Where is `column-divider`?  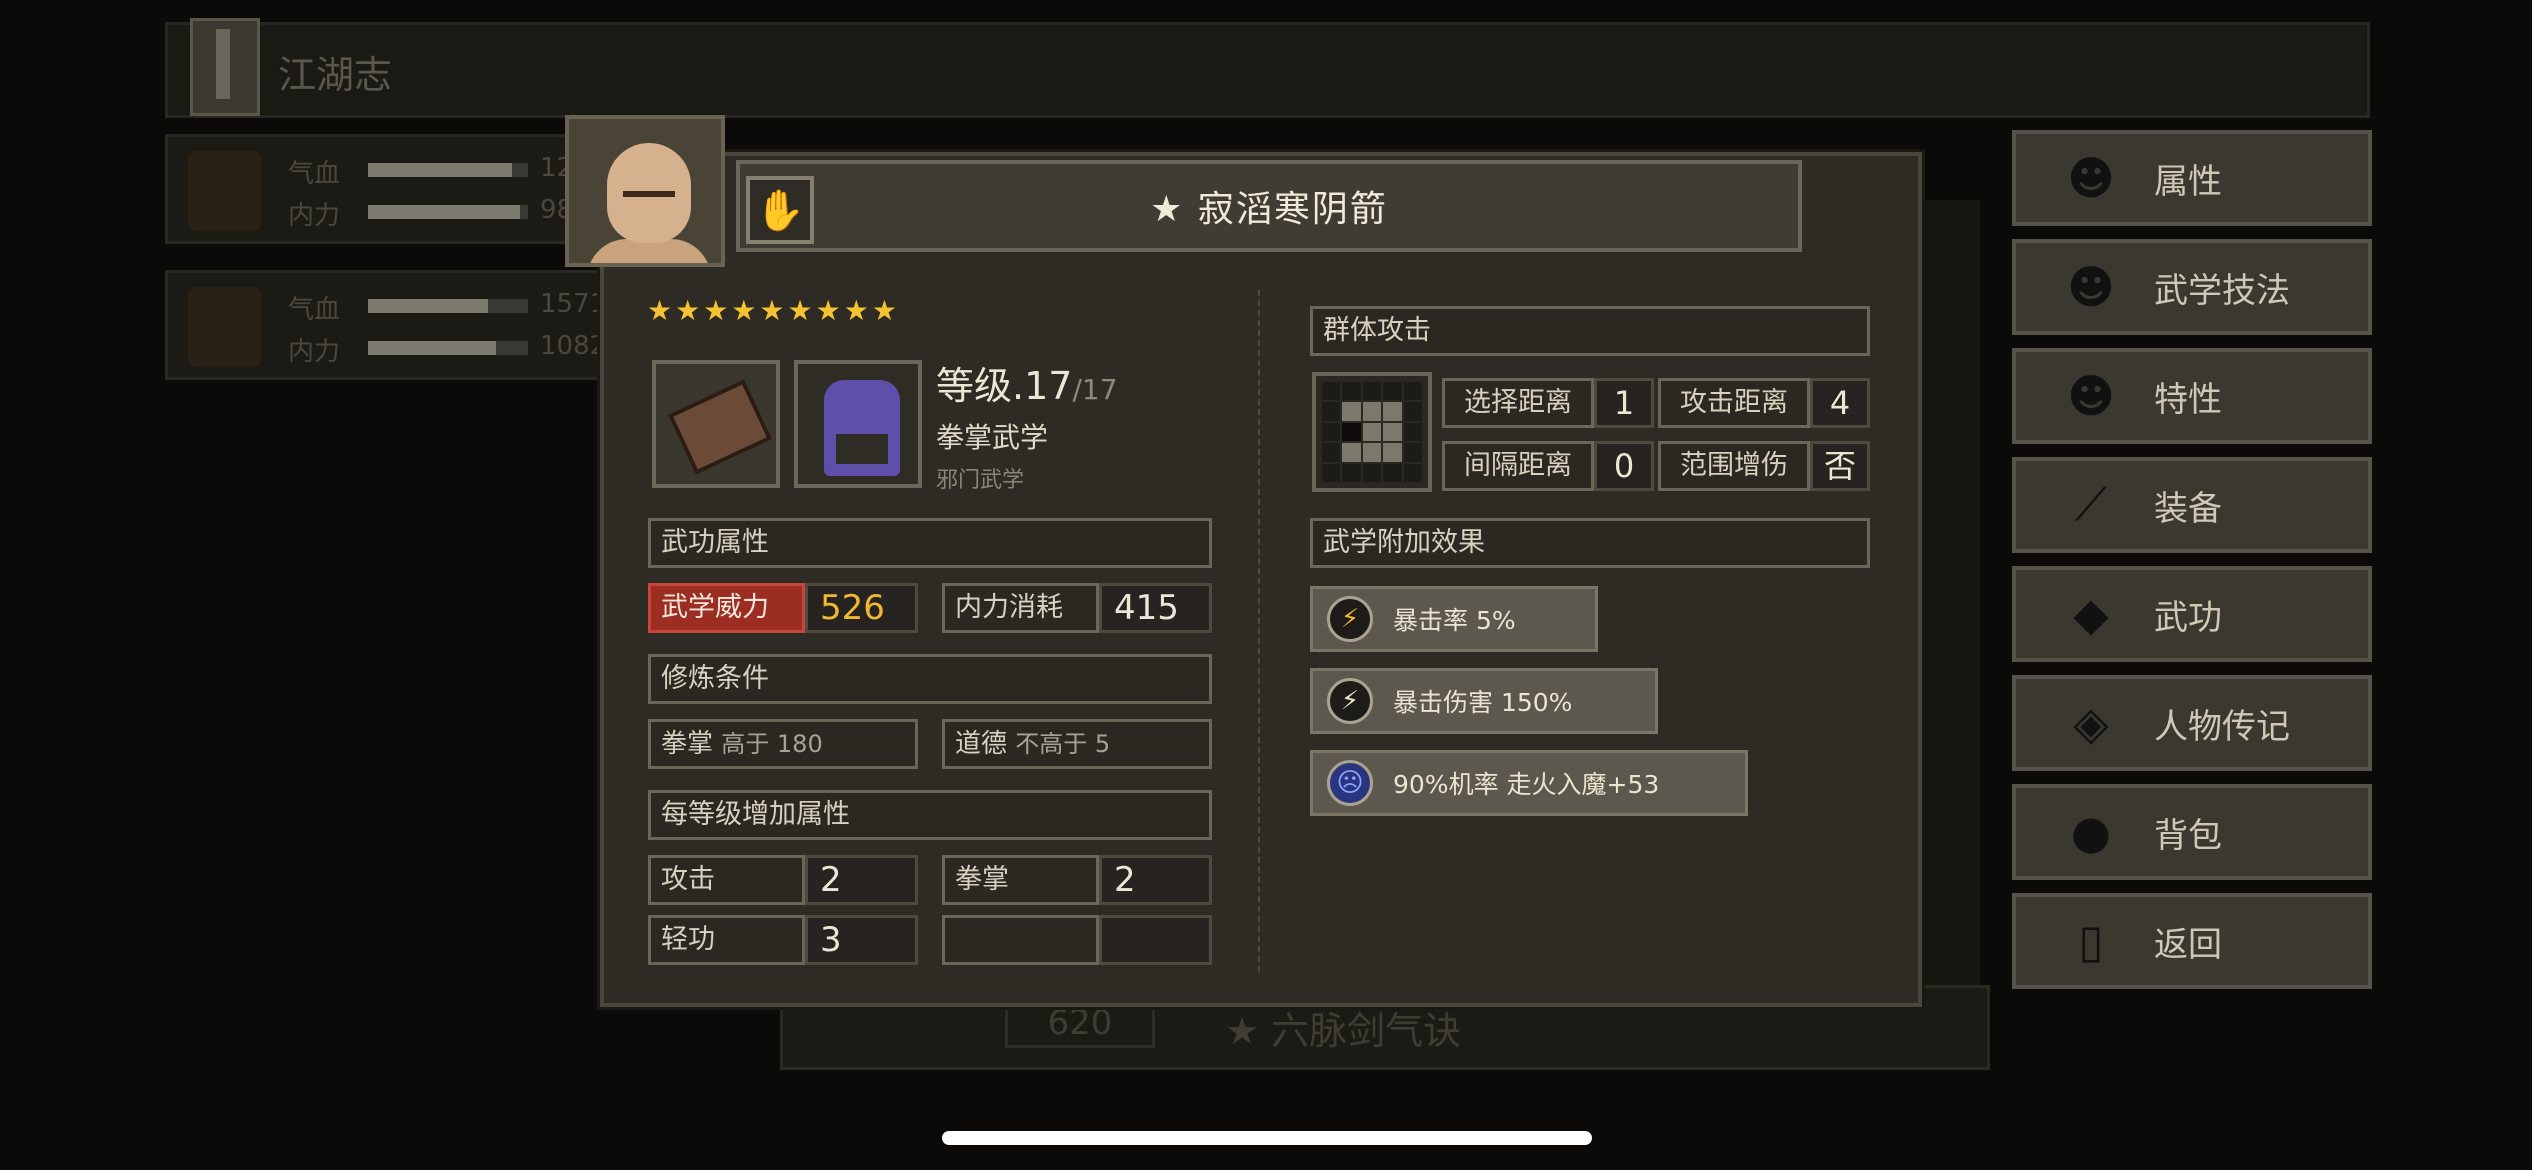
column-divider is located at coordinates (1259, 631).